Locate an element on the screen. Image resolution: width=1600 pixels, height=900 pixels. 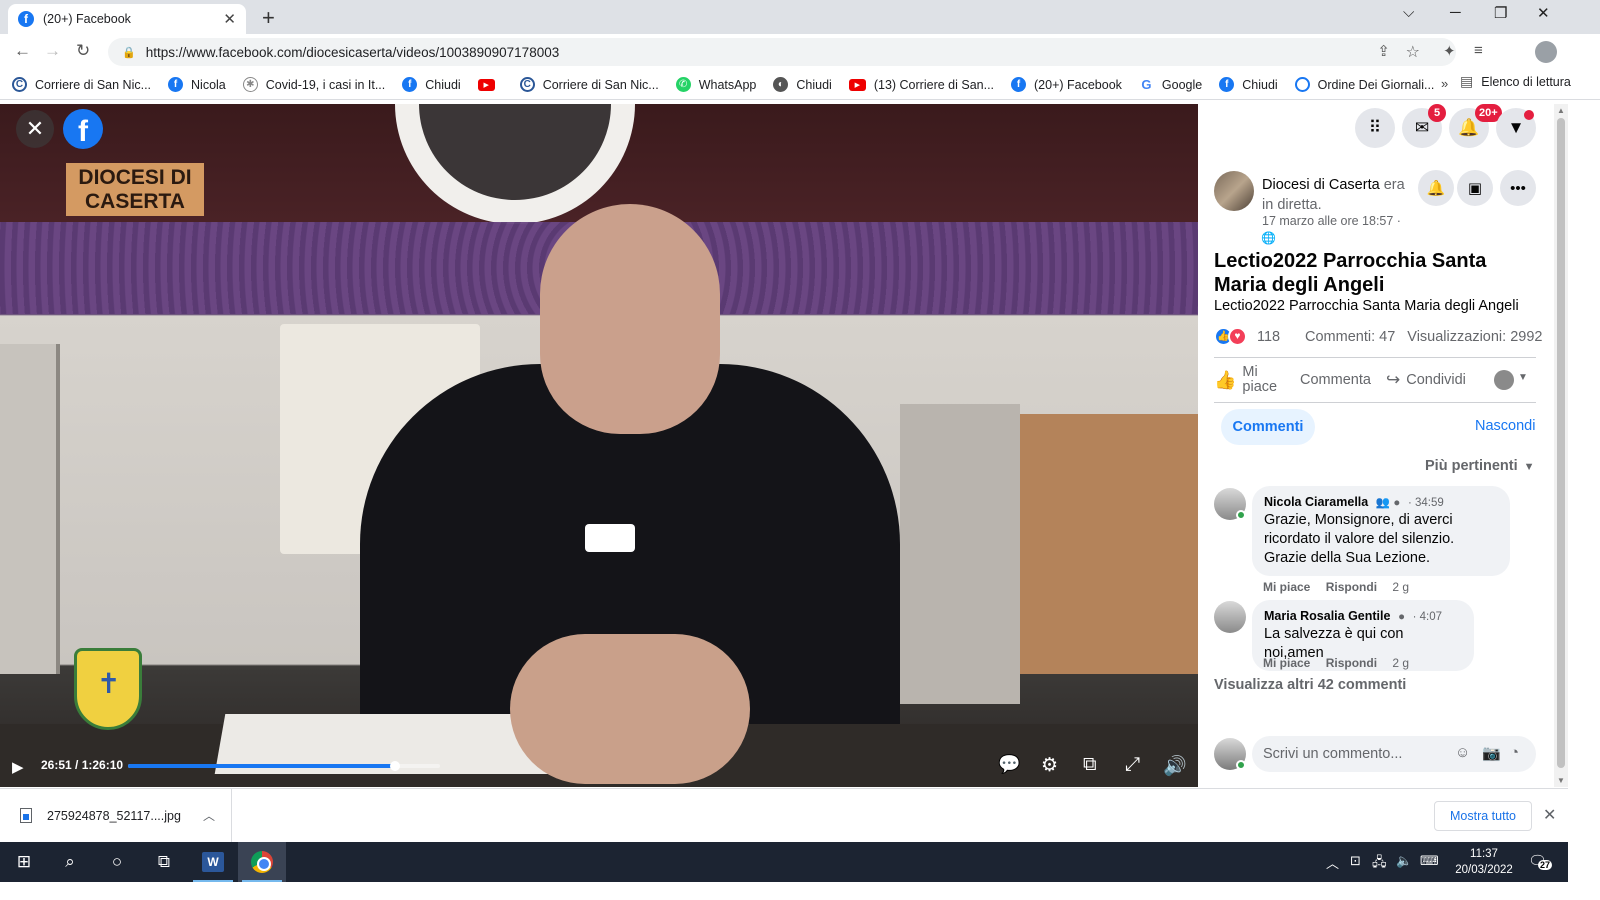
settings-gear-icon: ⚙ is located at coordinates (1049, 765).